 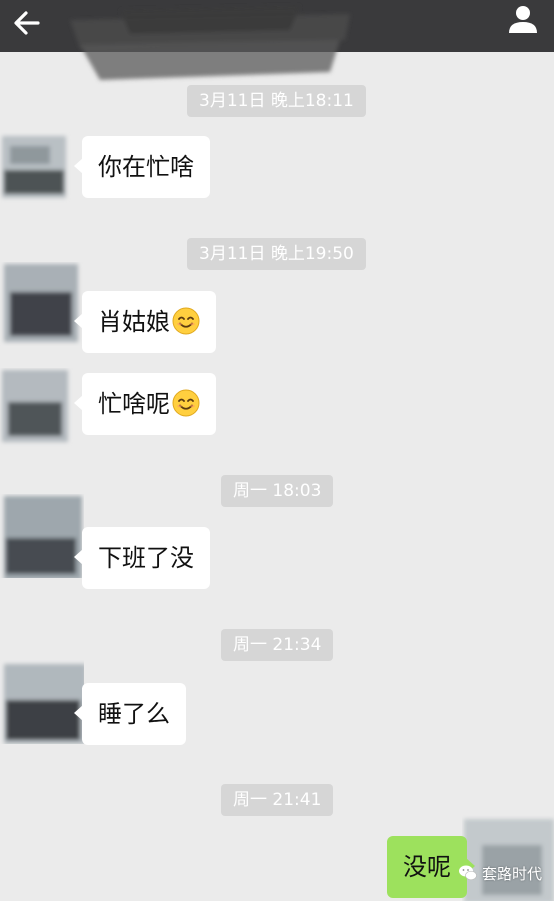 I want to click on message-text: 肖姑娘, so click(x=134, y=322).